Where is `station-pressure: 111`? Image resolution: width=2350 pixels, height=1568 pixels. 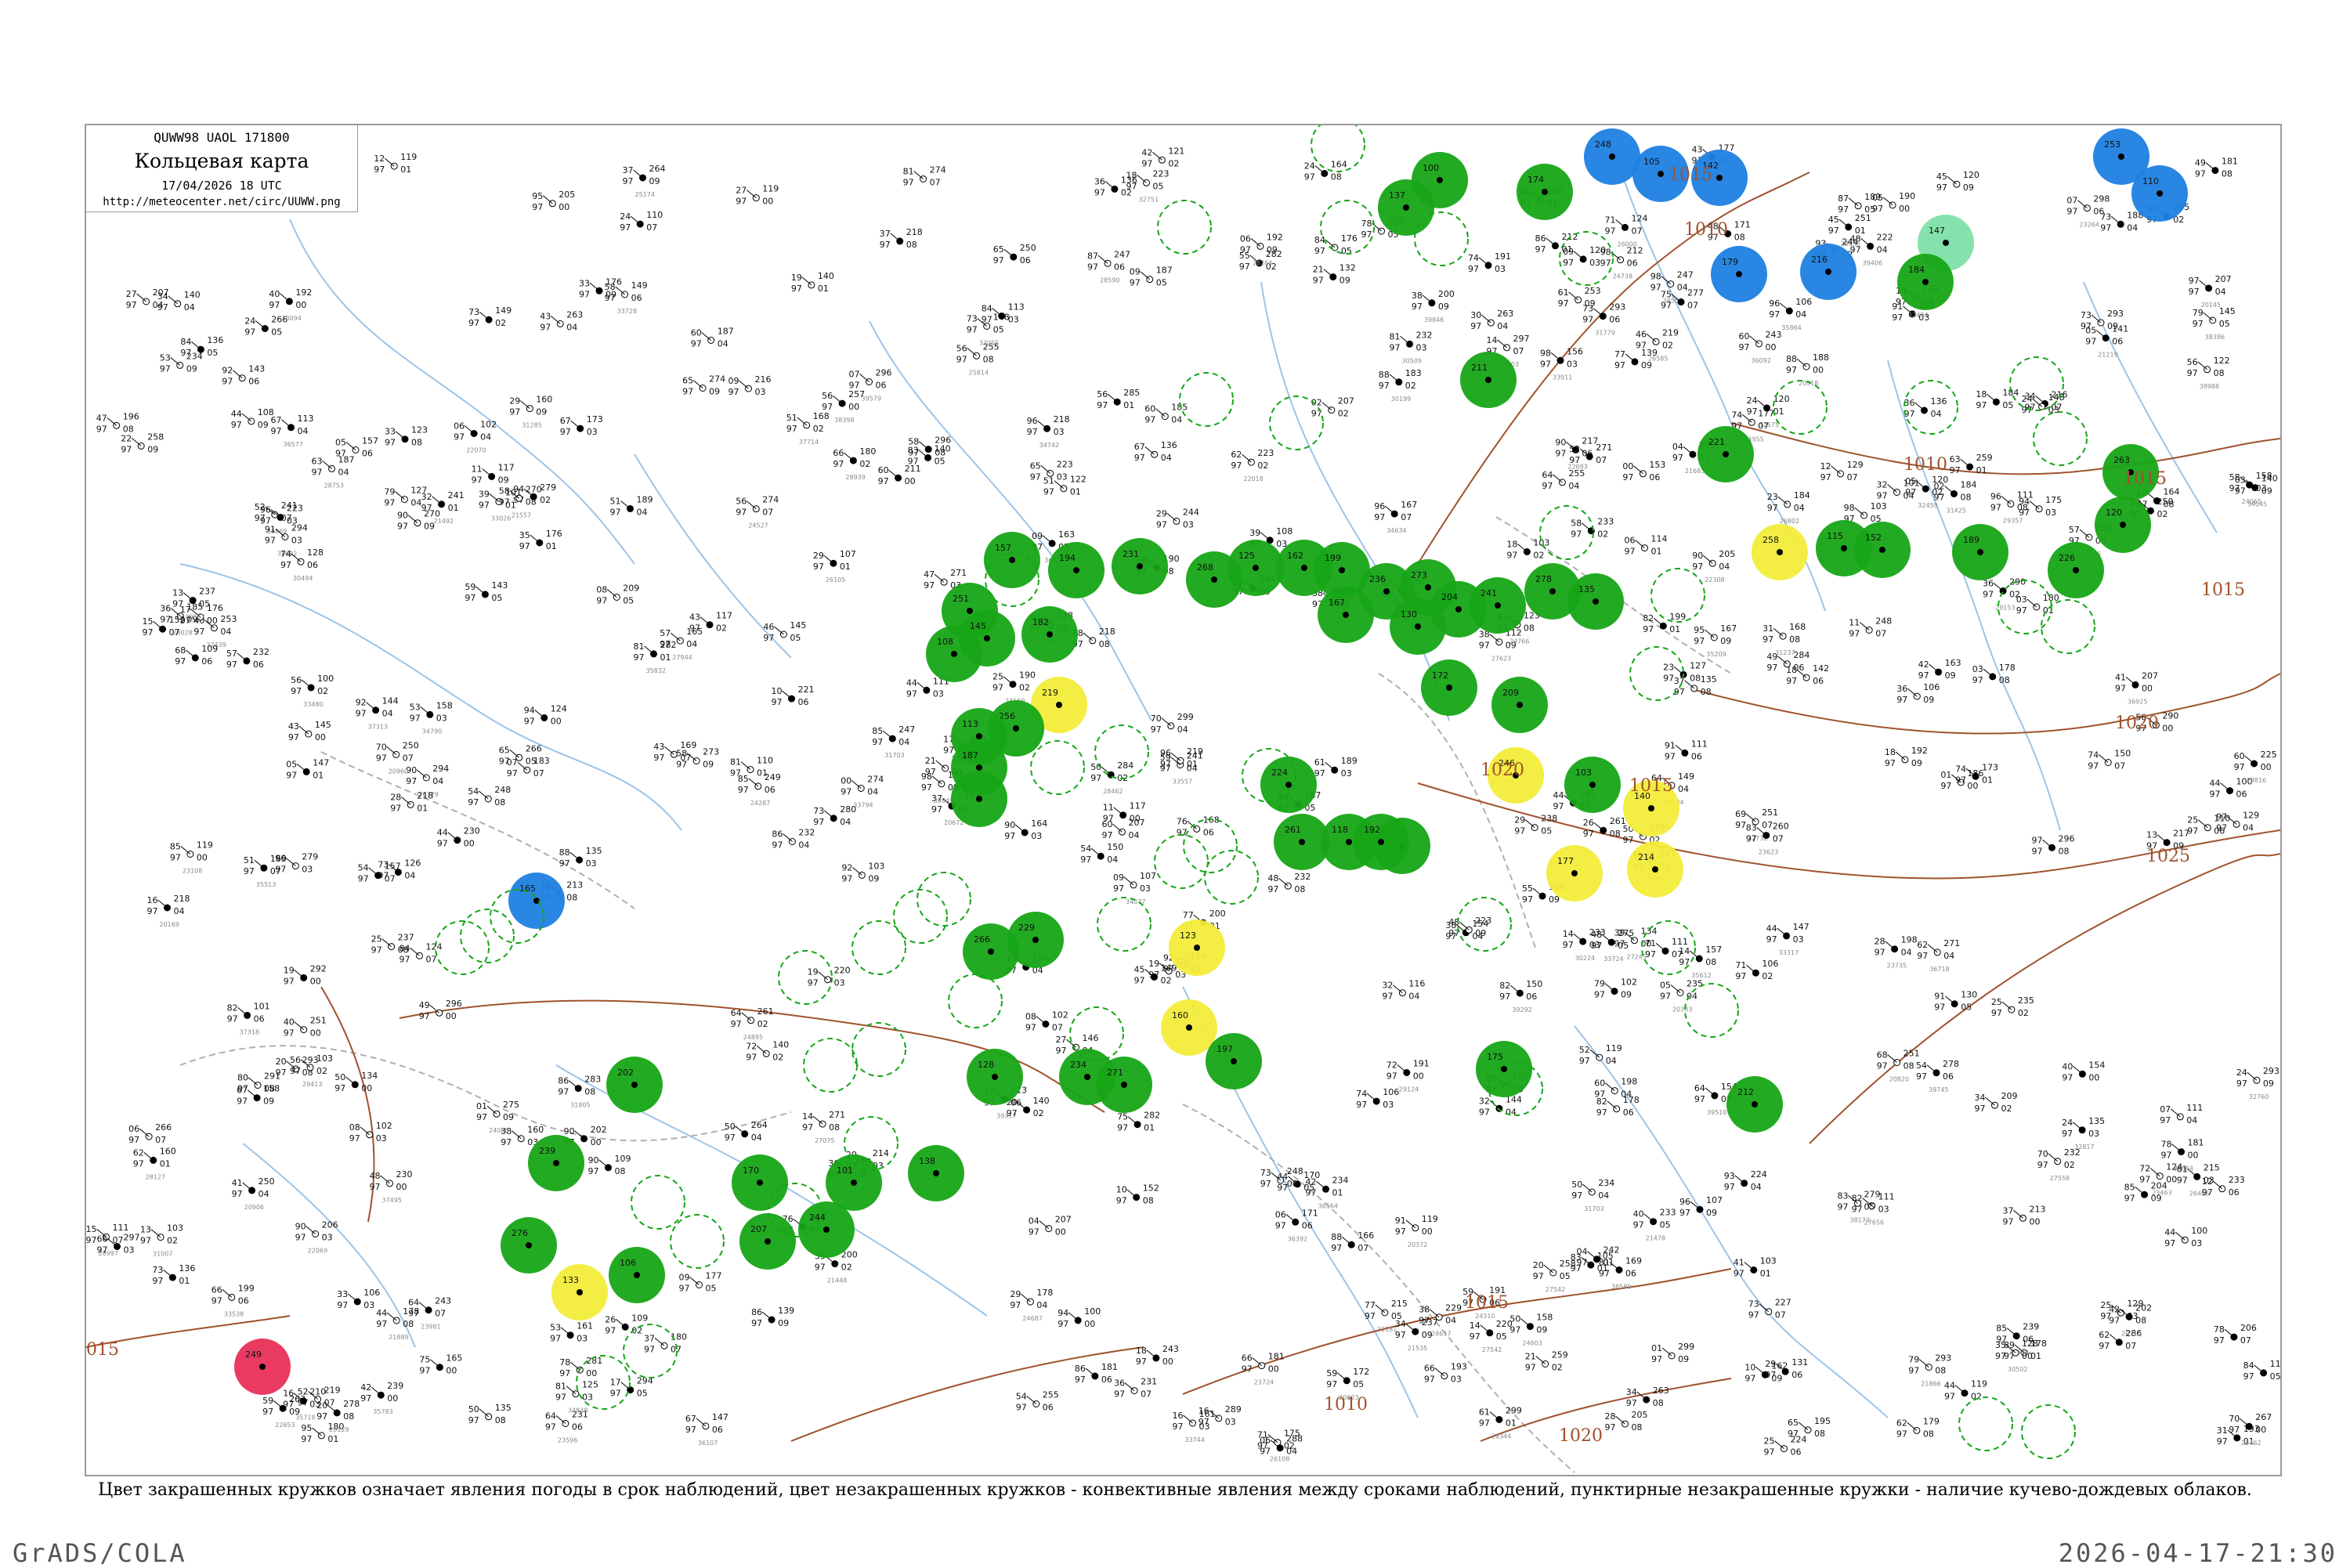
station-pressure: 111 is located at coordinates (2026, 495).